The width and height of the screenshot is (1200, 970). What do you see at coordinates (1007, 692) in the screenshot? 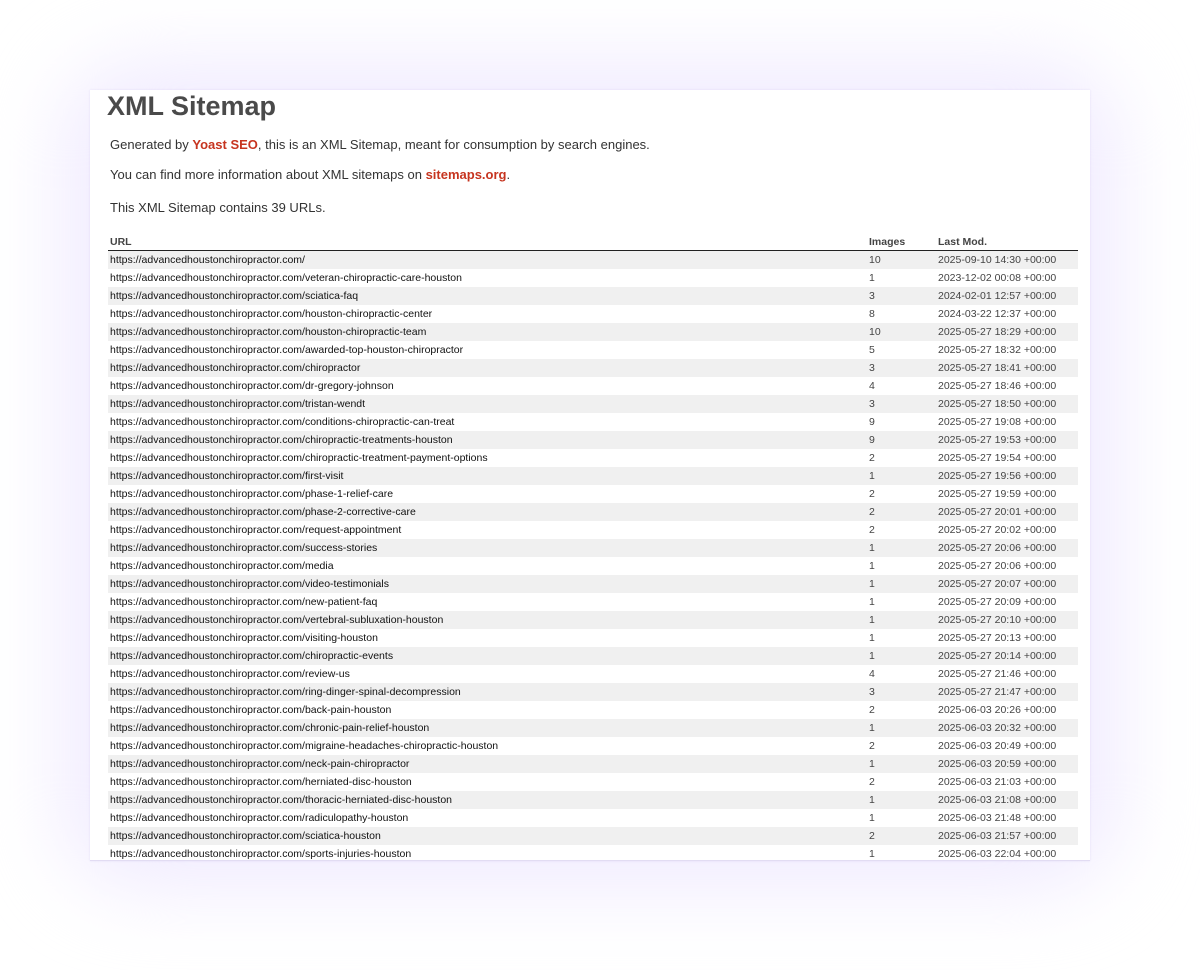
I see `last-mod-cell: 2025-05-27 21:47 +00:00` at bounding box center [1007, 692].